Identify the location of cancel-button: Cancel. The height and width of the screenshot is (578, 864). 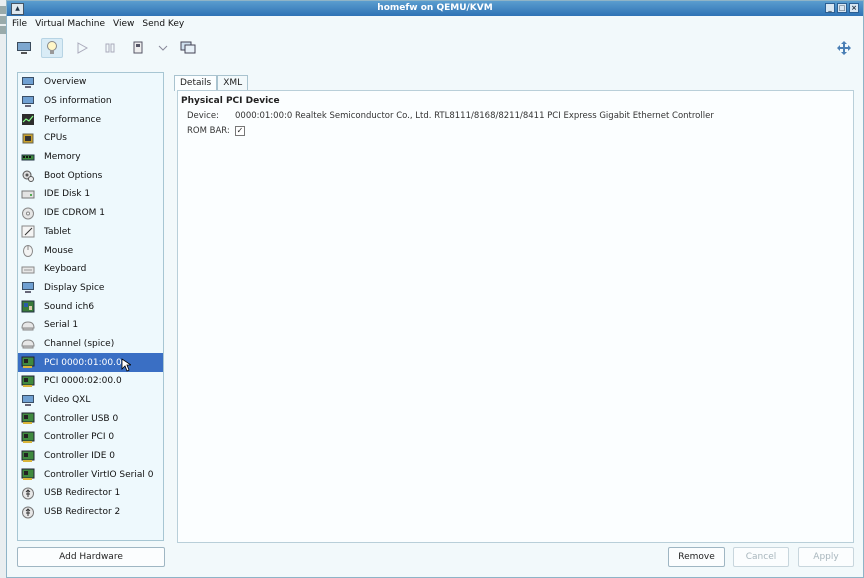
(761, 557).